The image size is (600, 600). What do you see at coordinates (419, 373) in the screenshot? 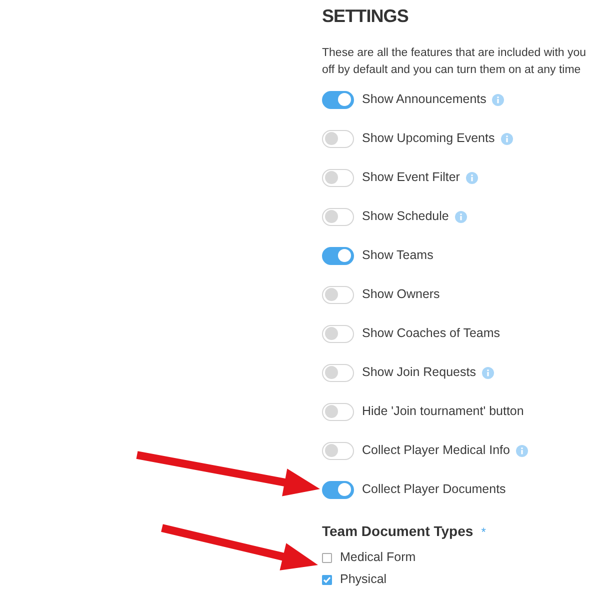
I see `setting-label: Show Join Requests` at bounding box center [419, 373].